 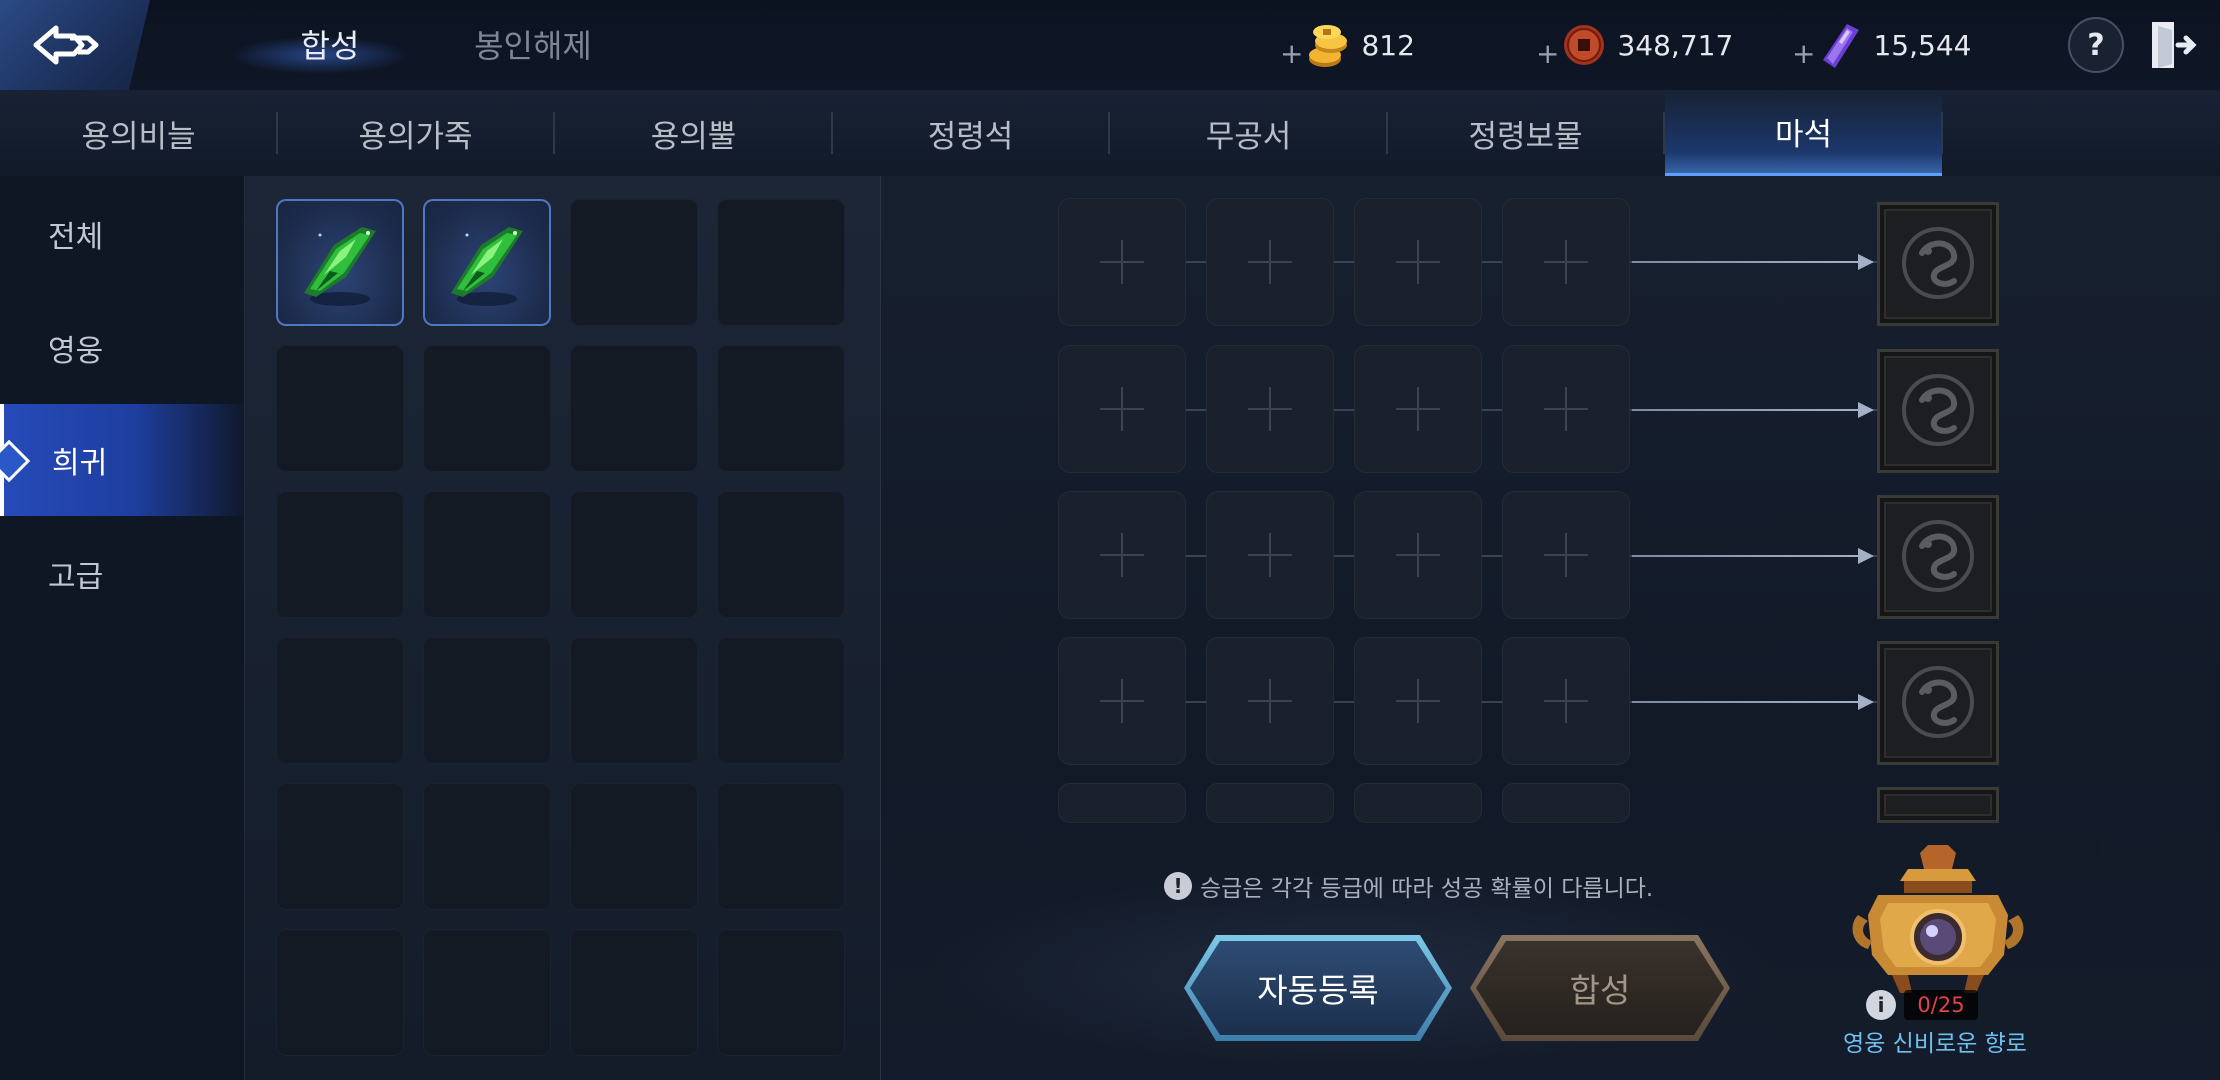 I want to click on tab-dragon-horn: 용의뿔, so click(x=693, y=133).